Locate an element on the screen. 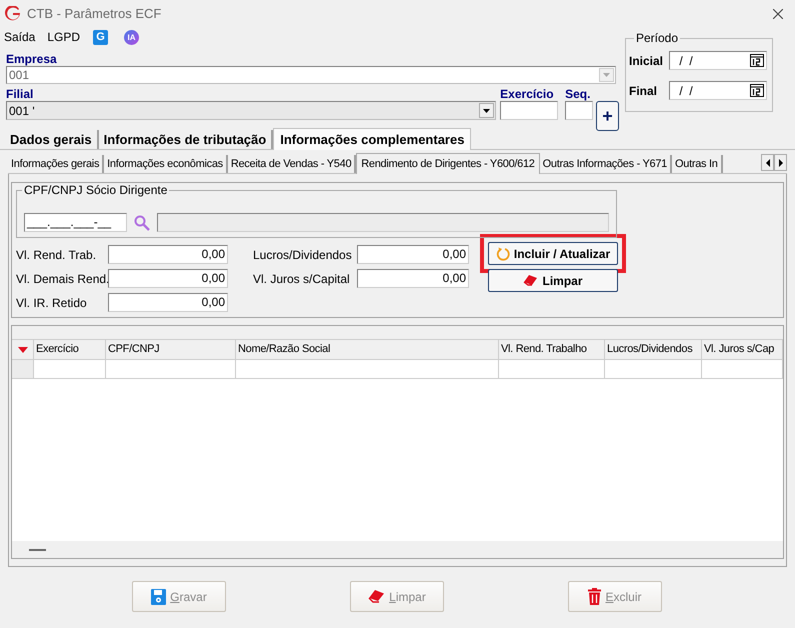 This screenshot has height=628, width=795. field-label: Vl. IR. Retido is located at coordinates (52, 303).